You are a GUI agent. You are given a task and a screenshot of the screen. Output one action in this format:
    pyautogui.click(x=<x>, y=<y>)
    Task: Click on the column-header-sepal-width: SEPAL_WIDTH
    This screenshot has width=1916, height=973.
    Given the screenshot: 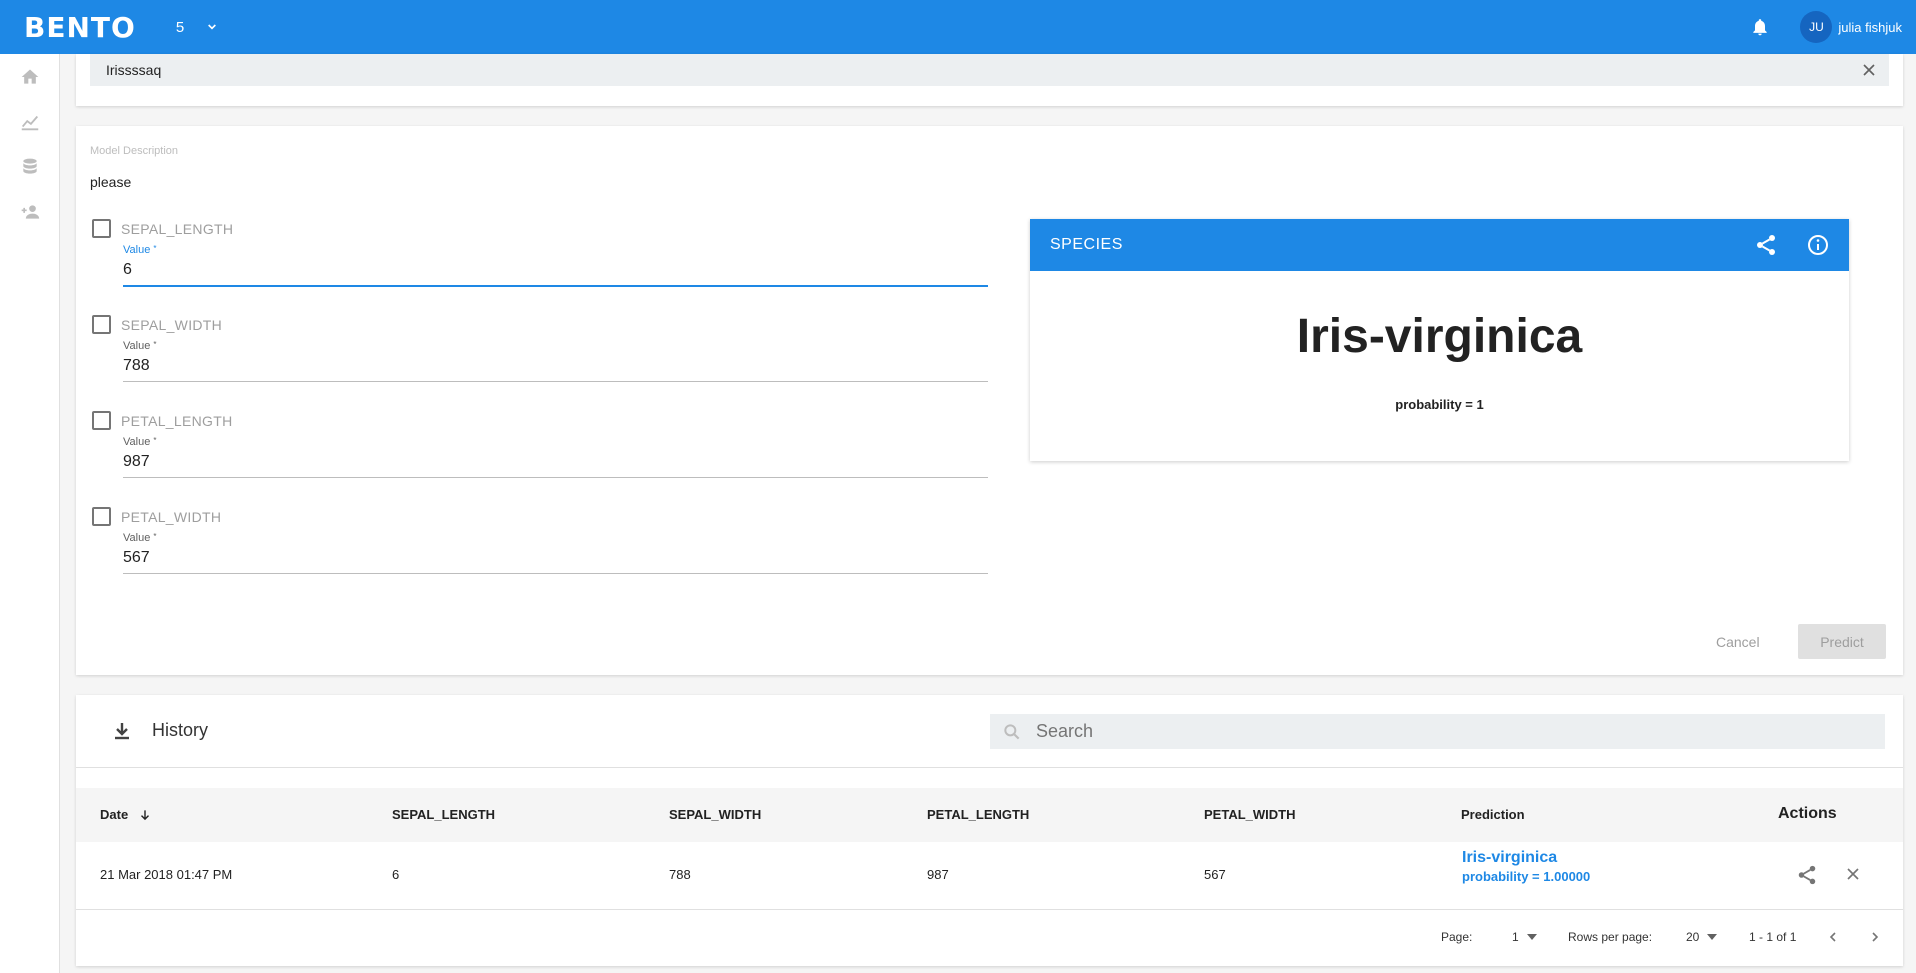 What is the action you would take?
    pyautogui.click(x=715, y=814)
    